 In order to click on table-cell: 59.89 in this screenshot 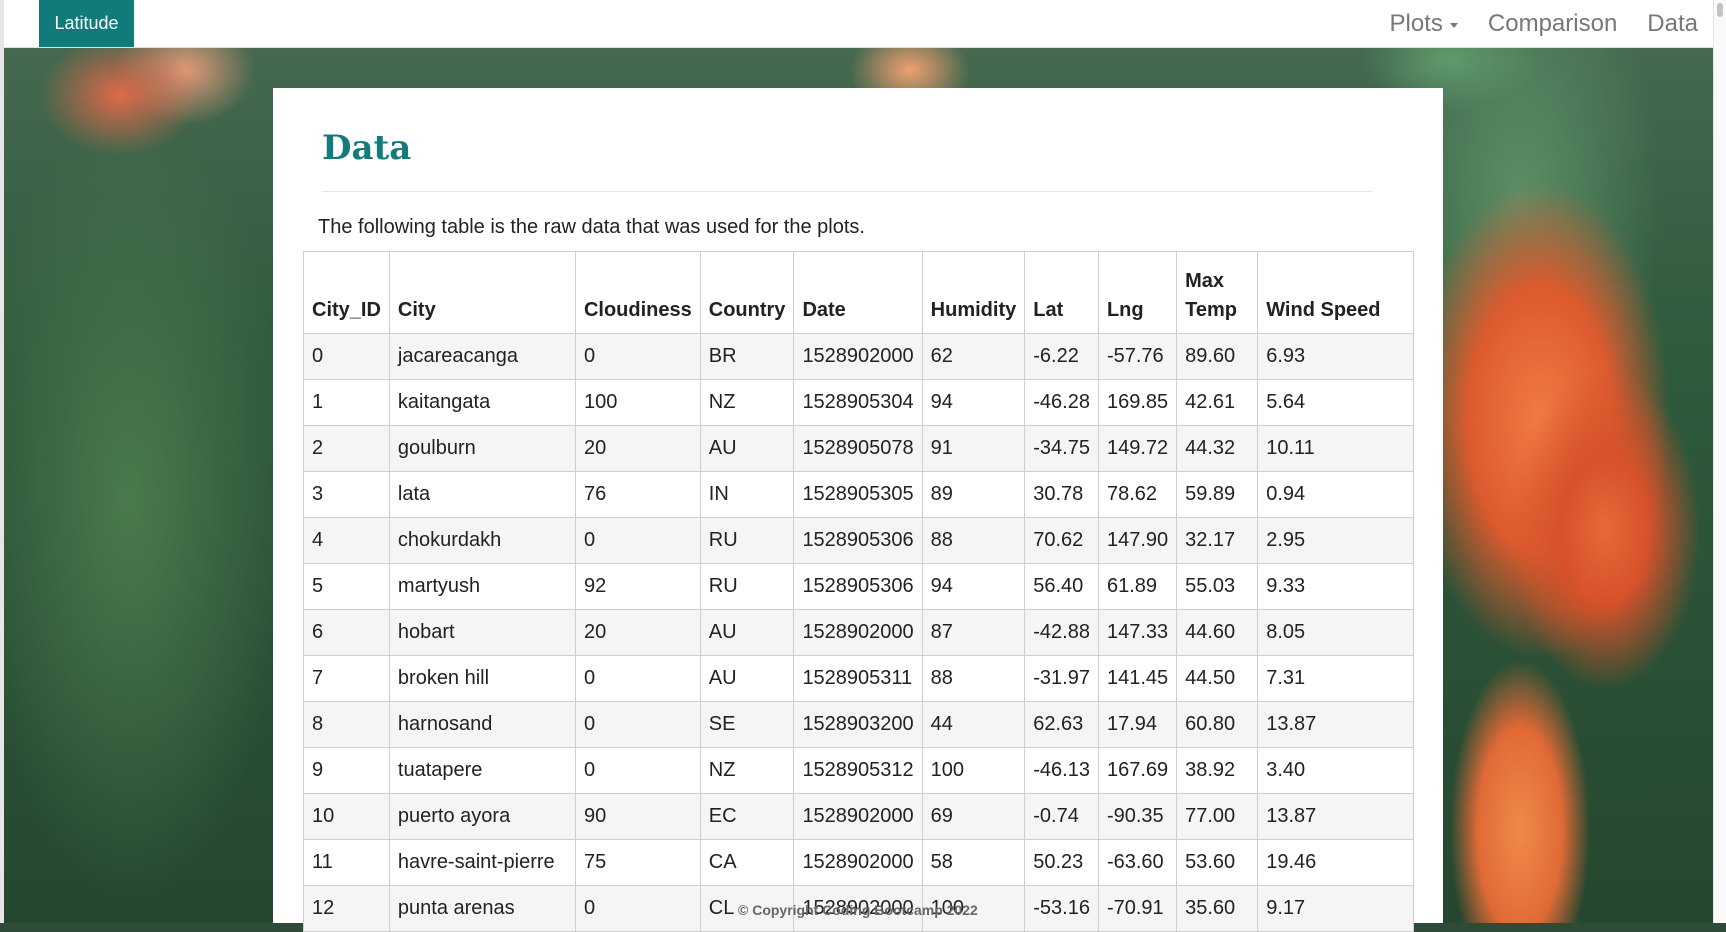, I will do `click(1217, 494)`.